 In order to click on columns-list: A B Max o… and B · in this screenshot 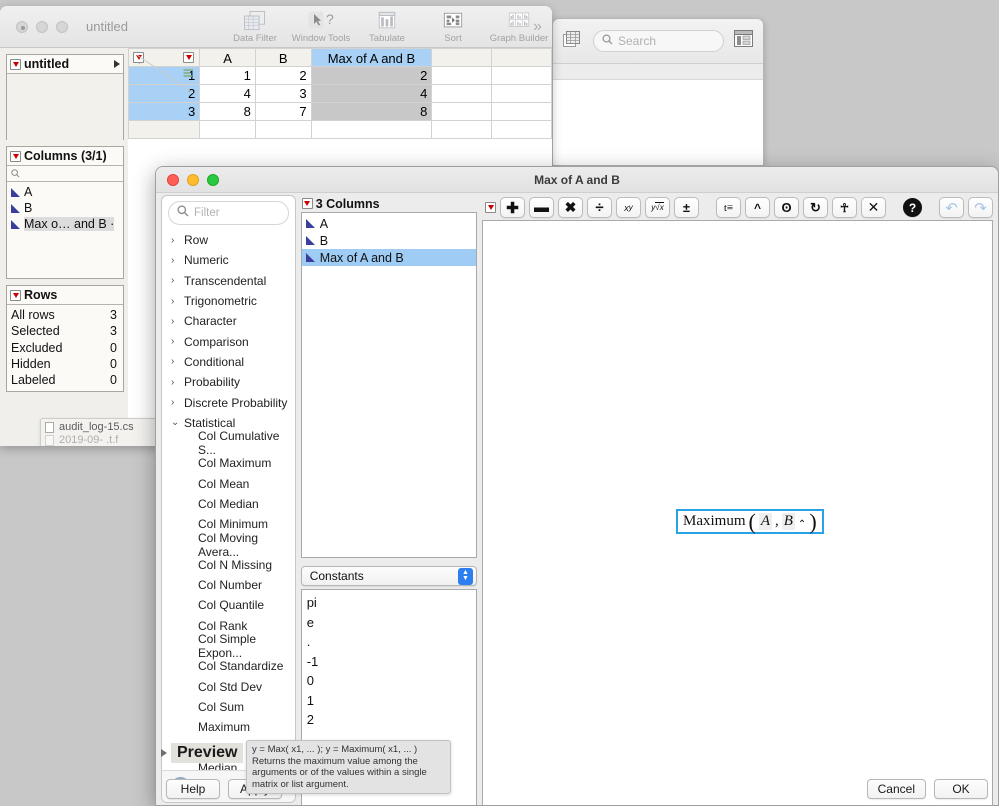, I will do `click(65, 230)`.